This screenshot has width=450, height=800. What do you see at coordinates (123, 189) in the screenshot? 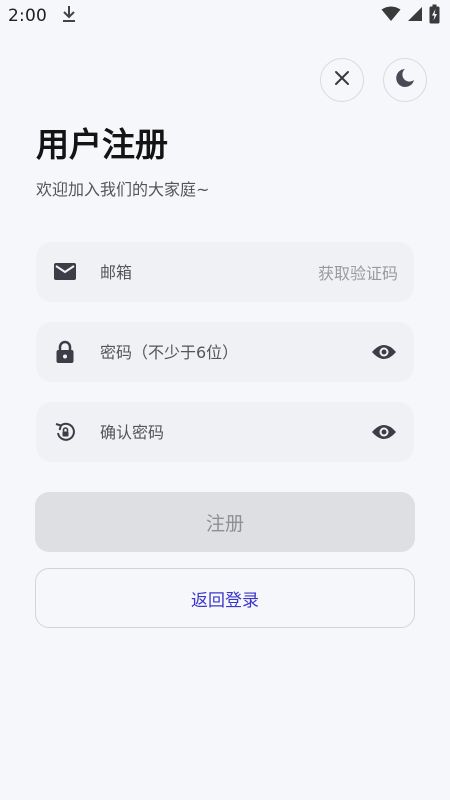
I see `page-subtitle: 欢迎加入我们的大家庭~` at bounding box center [123, 189].